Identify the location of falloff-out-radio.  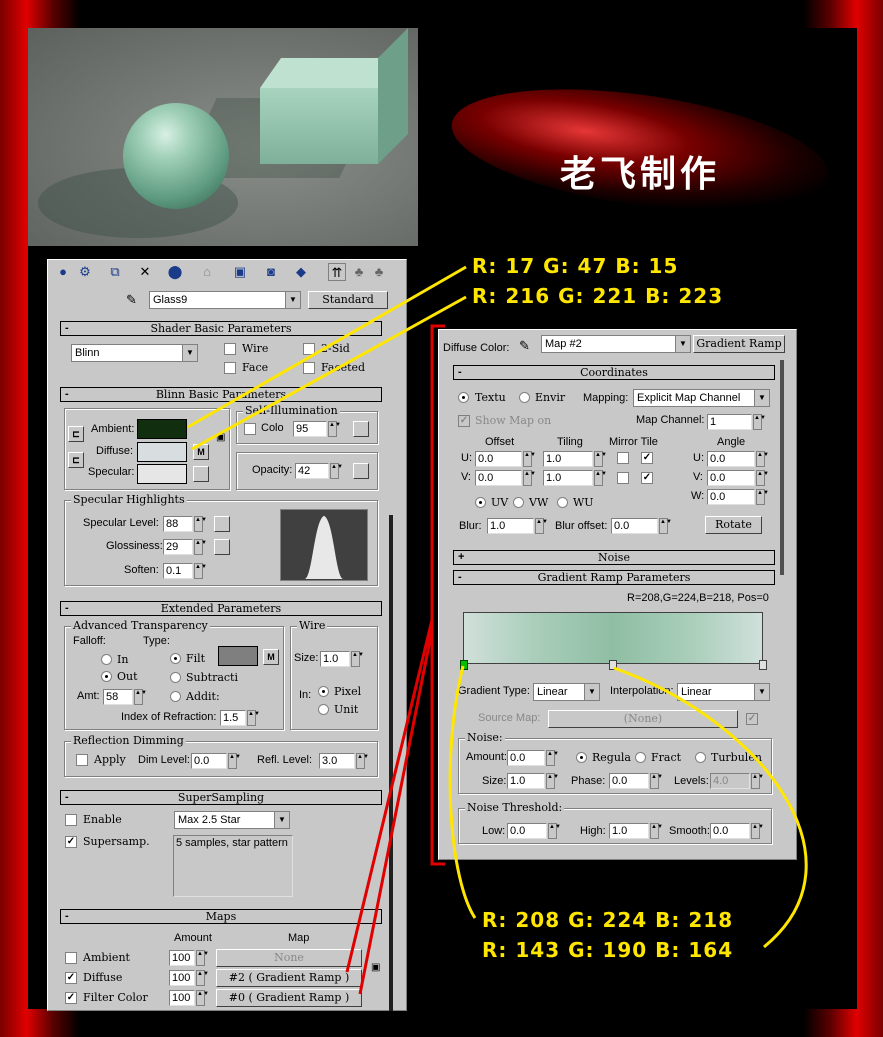
(106, 676).